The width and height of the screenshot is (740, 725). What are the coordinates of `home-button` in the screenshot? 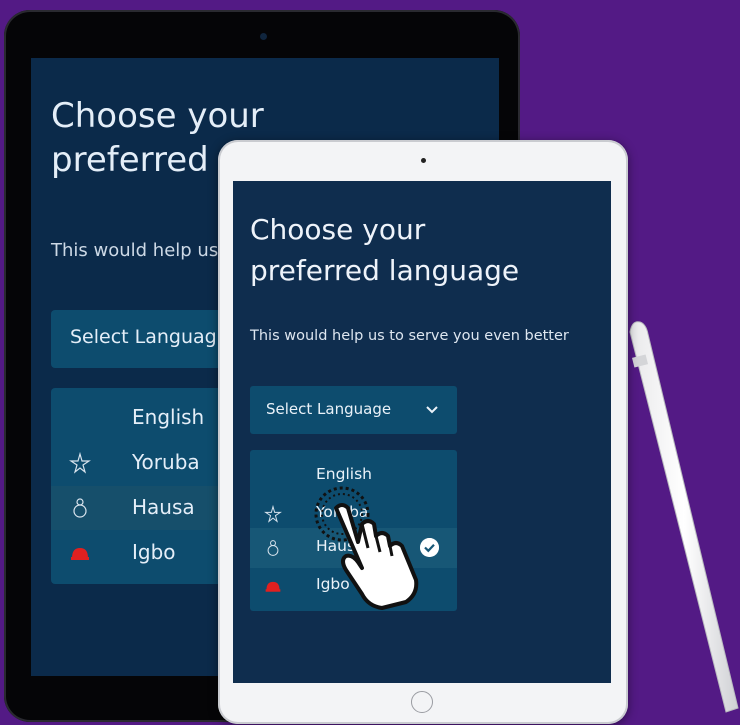 It's located at (422, 702).